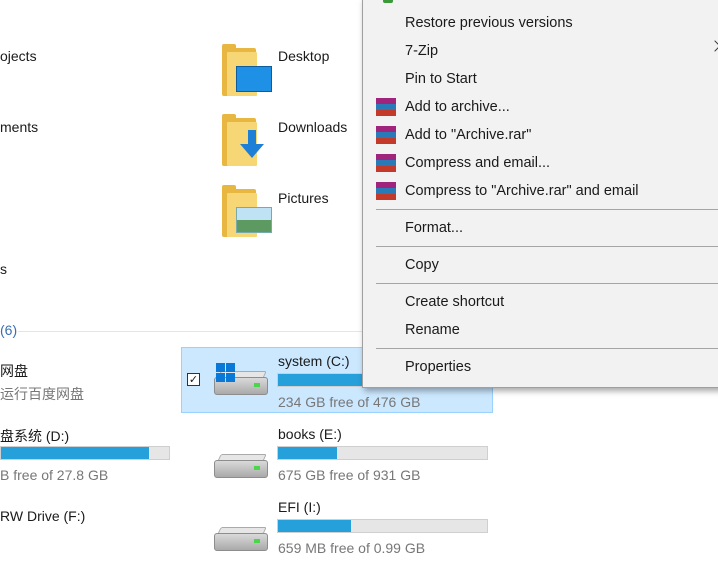 Image resolution: width=718 pixels, height=579 pixels. Describe the element at coordinates (421, 51) in the screenshot. I see `menu-item-7zip: 7-Zip` at that location.